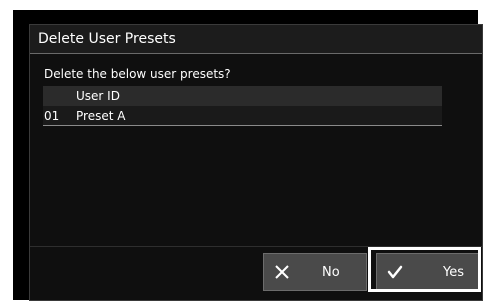 Image resolution: width=490 pixels, height=303 pixels. Describe the element at coordinates (256, 246) in the screenshot. I see `footer-divider` at that location.